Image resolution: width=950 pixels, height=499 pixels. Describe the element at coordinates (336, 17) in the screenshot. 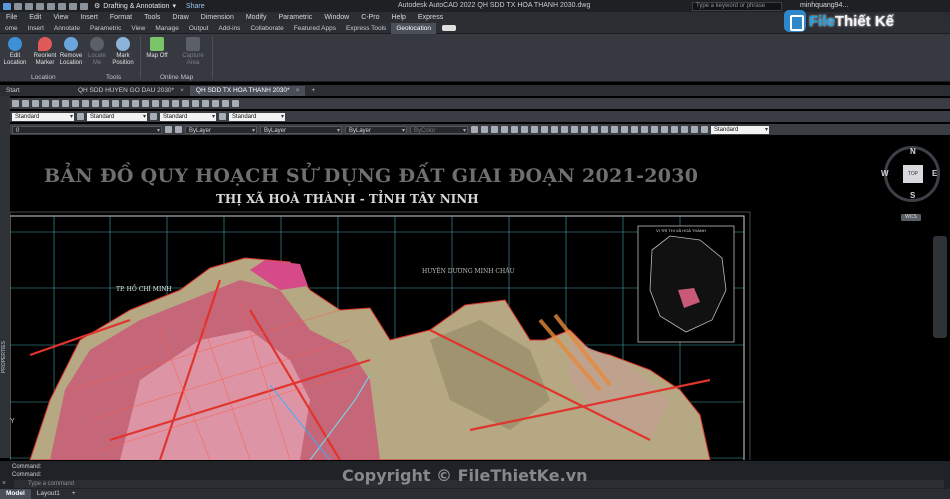

I see `menu-window: Window` at that location.